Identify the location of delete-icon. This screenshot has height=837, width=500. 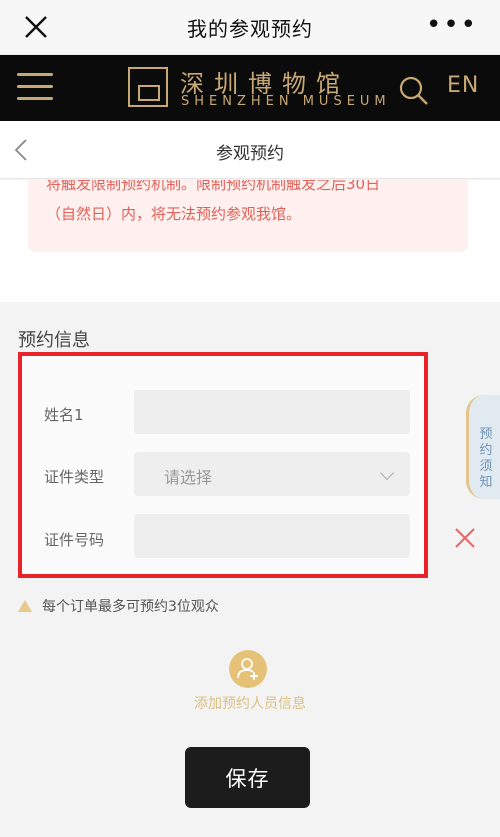
(465, 538).